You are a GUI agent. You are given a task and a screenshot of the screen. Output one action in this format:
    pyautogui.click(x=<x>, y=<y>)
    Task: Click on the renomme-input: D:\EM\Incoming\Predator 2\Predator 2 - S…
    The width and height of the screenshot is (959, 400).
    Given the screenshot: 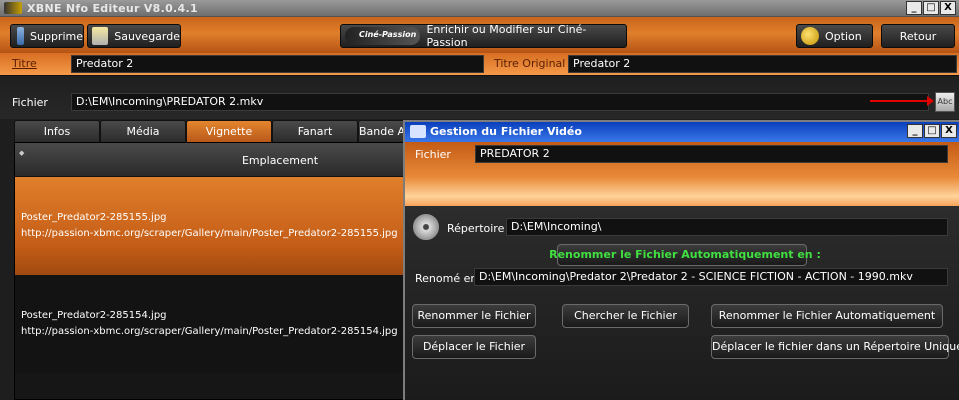 What is the action you would take?
    pyautogui.click(x=711, y=277)
    